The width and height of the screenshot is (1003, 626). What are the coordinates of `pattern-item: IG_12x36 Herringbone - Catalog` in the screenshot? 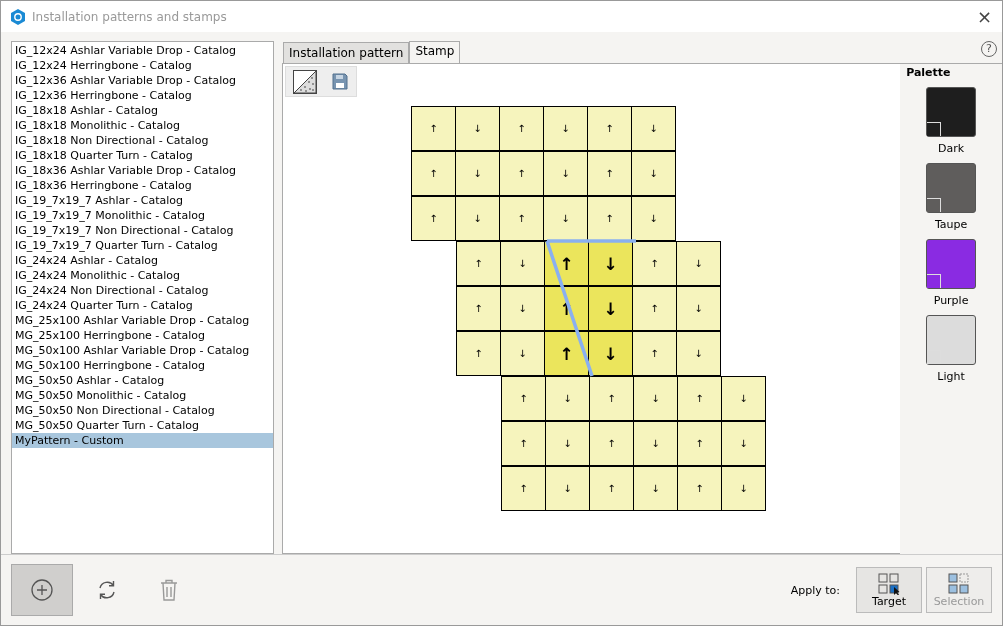 It's located at (142, 95).